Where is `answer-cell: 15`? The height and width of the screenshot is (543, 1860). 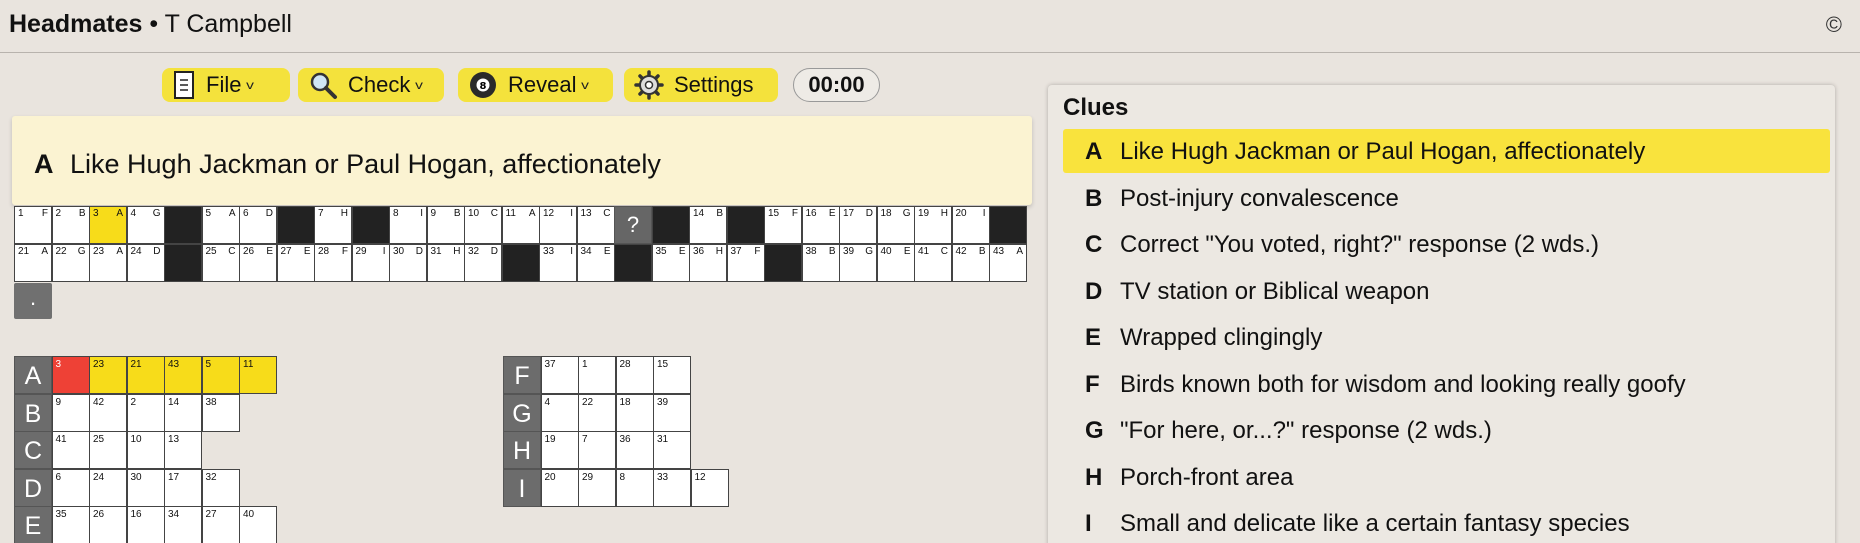 answer-cell: 15 is located at coordinates (672, 375).